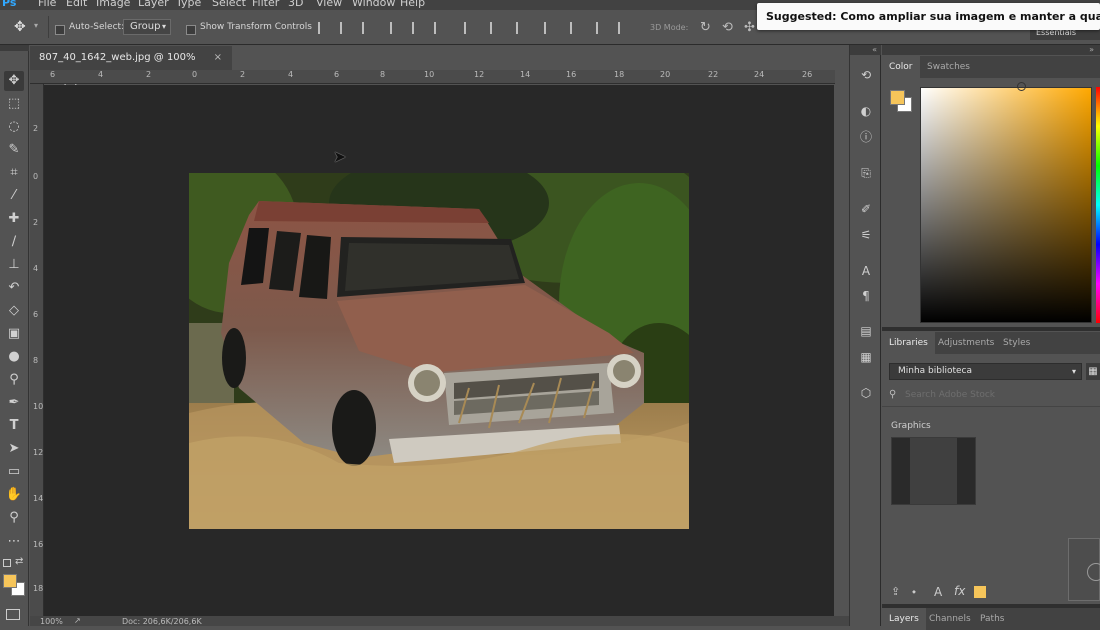 This screenshot has height=630, width=1100. I want to click on tab-libraries: Libraries, so click(908, 343).